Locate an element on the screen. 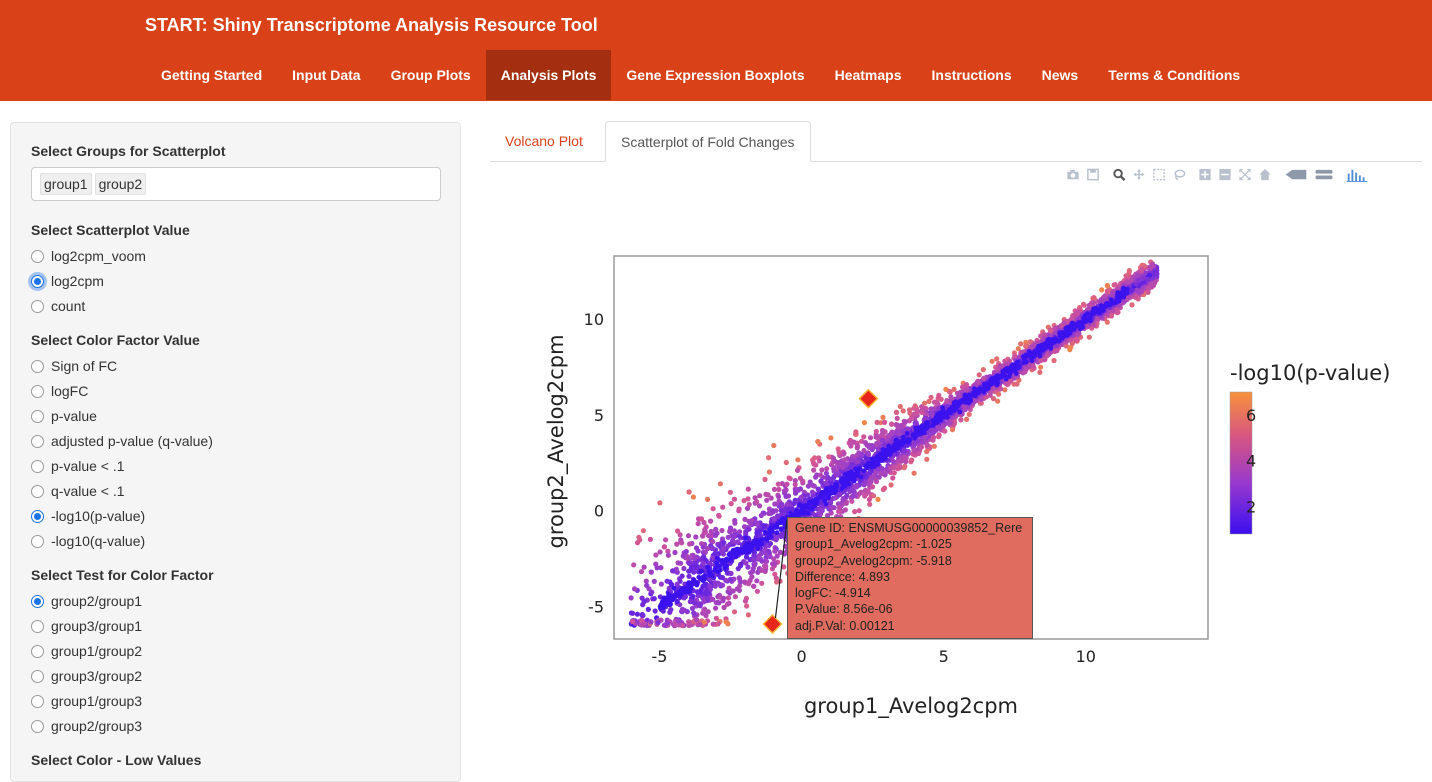 The width and height of the screenshot is (1432, 782). radio-value-count: count is located at coordinates (58, 306).